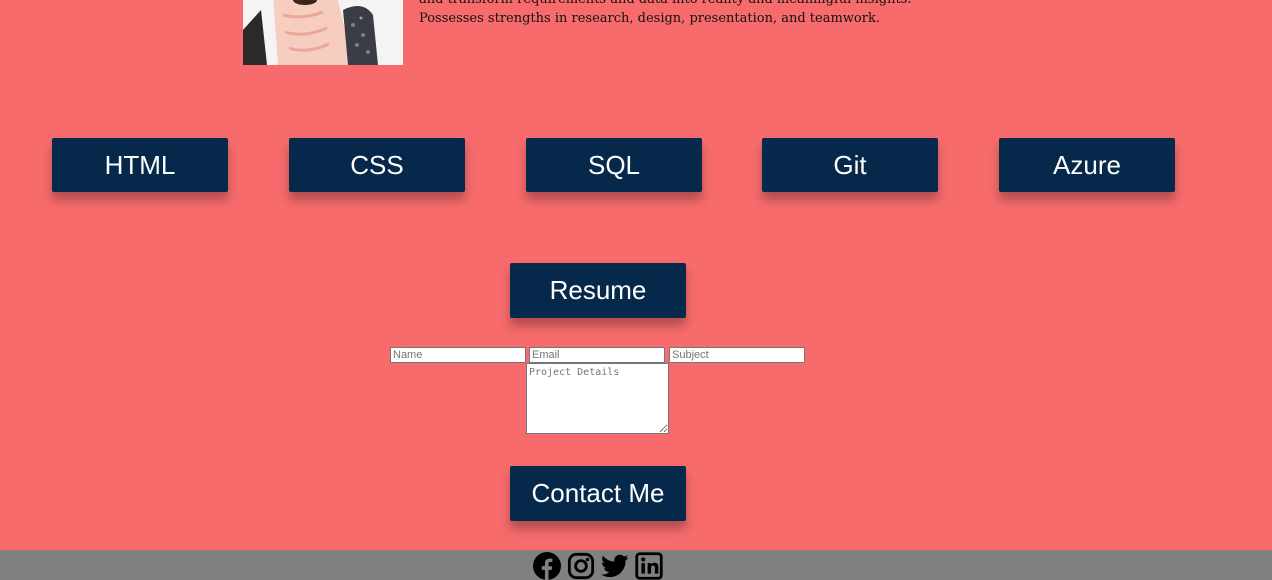 Image resolution: width=1272 pixels, height=580 pixels. What do you see at coordinates (737, 355) in the screenshot?
I see `subject-input` at bounding box center [737, 355].